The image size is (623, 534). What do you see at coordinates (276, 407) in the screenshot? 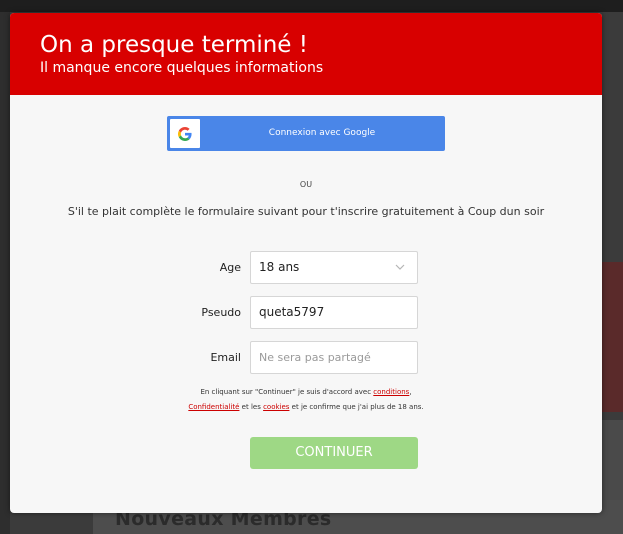
I see `cookies-link: cookies` at bounding box center [276, 407].